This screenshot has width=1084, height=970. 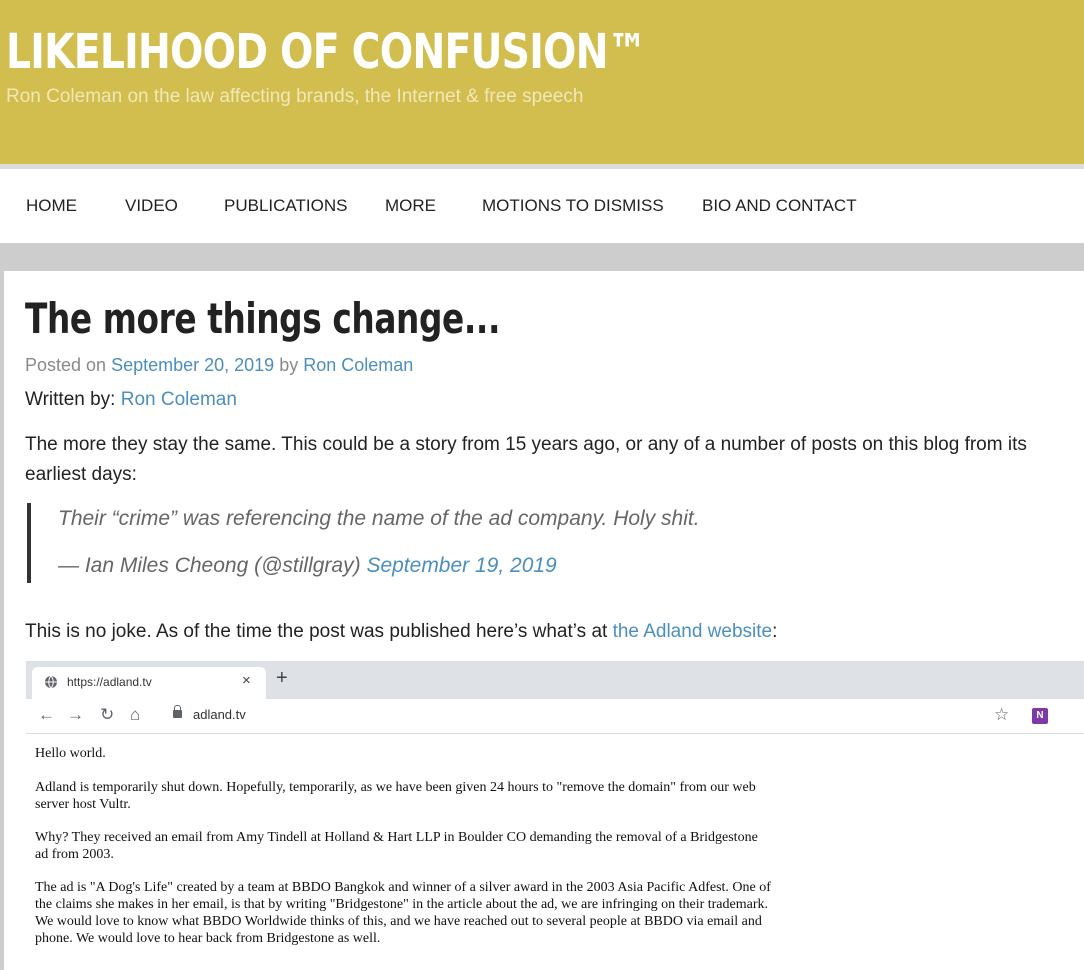 What do you see at coordinates (555, 716) in the screenshot?
I see `browser-toolbar: ← → ↻ ⌂ adland.tv ☆ N` at bounding box center [555, 716].